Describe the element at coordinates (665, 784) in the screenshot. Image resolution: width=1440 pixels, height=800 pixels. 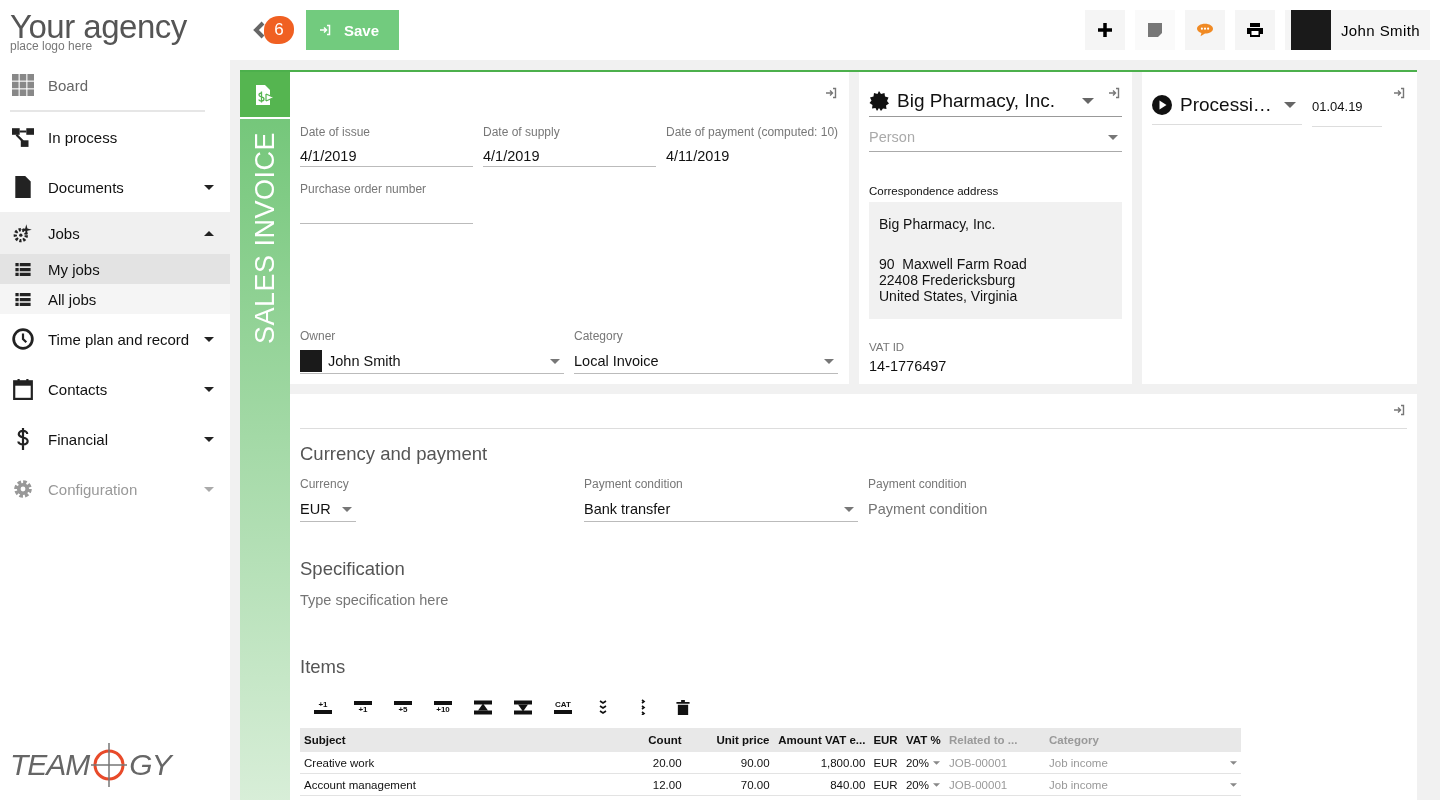
I see `table-cell: 12.00` at that location.